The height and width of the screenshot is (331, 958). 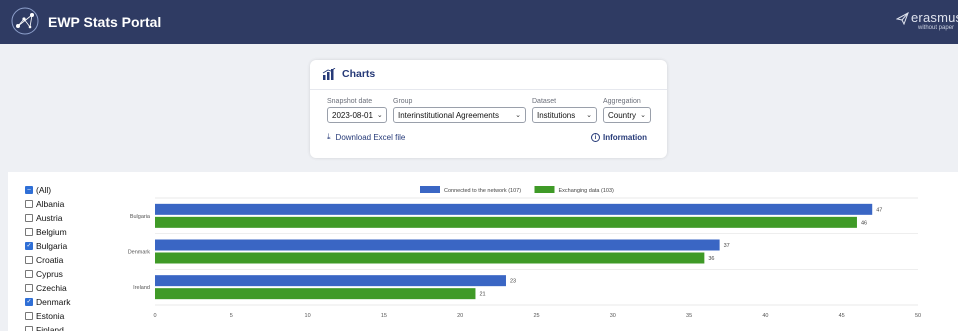 What do you see at coordinates (625, 137) in the screenshot?
I see `information-label: Information` at bounding box center [625, 137].